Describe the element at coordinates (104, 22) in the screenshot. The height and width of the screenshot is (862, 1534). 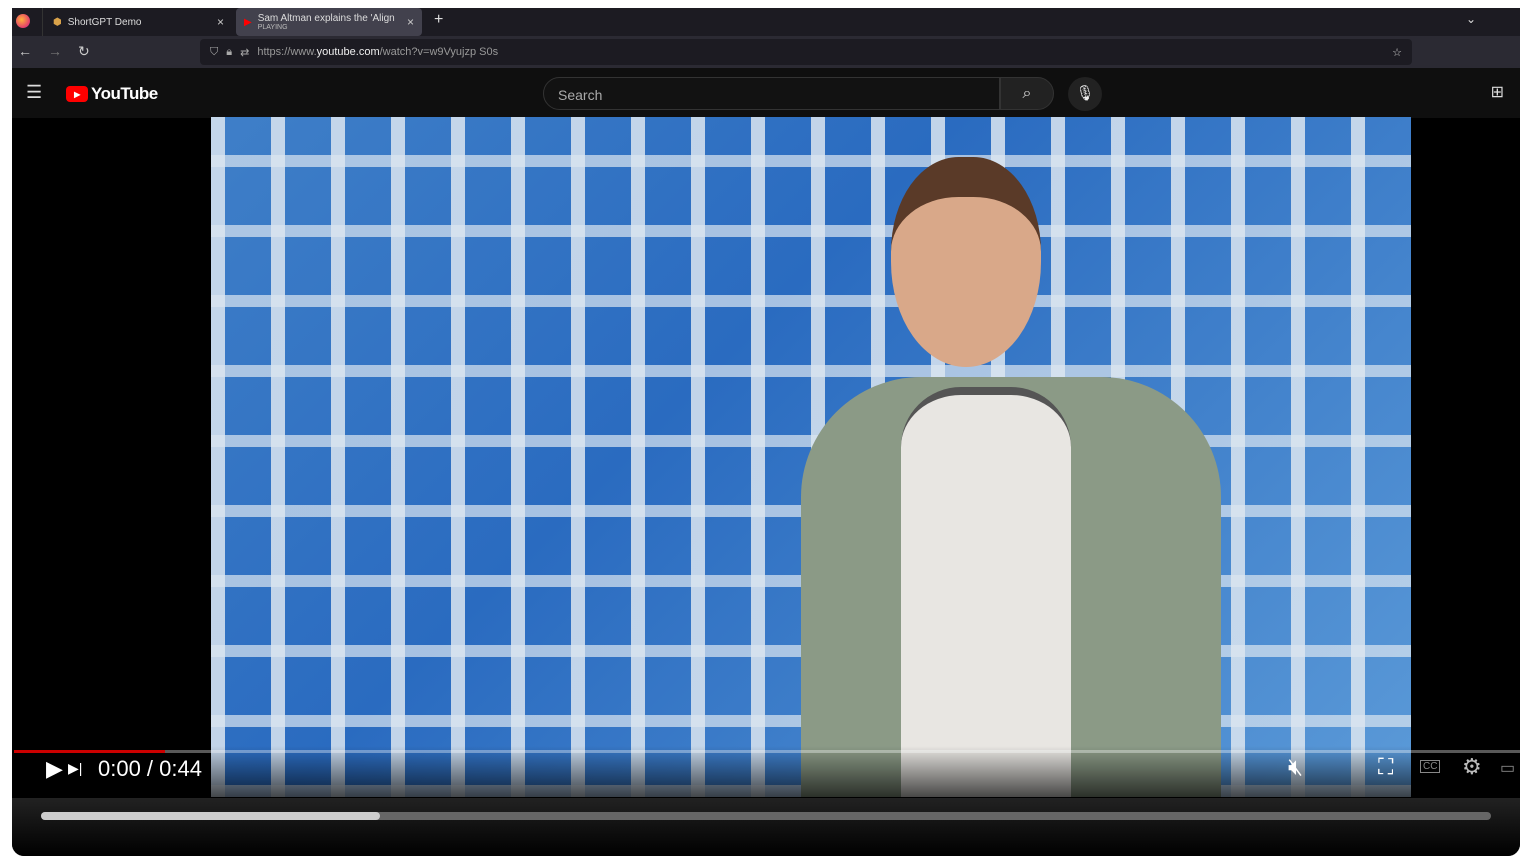
I see `tab-title: ShortGPT Demo` at that location.